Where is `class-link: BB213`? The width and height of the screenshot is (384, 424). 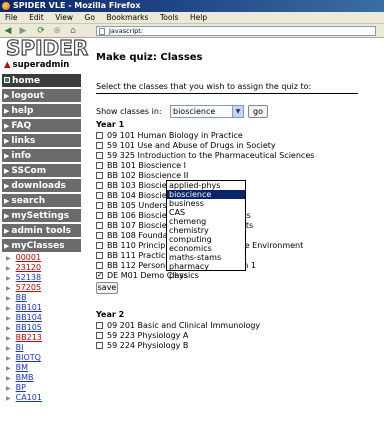
class-link: BB213 is located at coordinates (29, 337).